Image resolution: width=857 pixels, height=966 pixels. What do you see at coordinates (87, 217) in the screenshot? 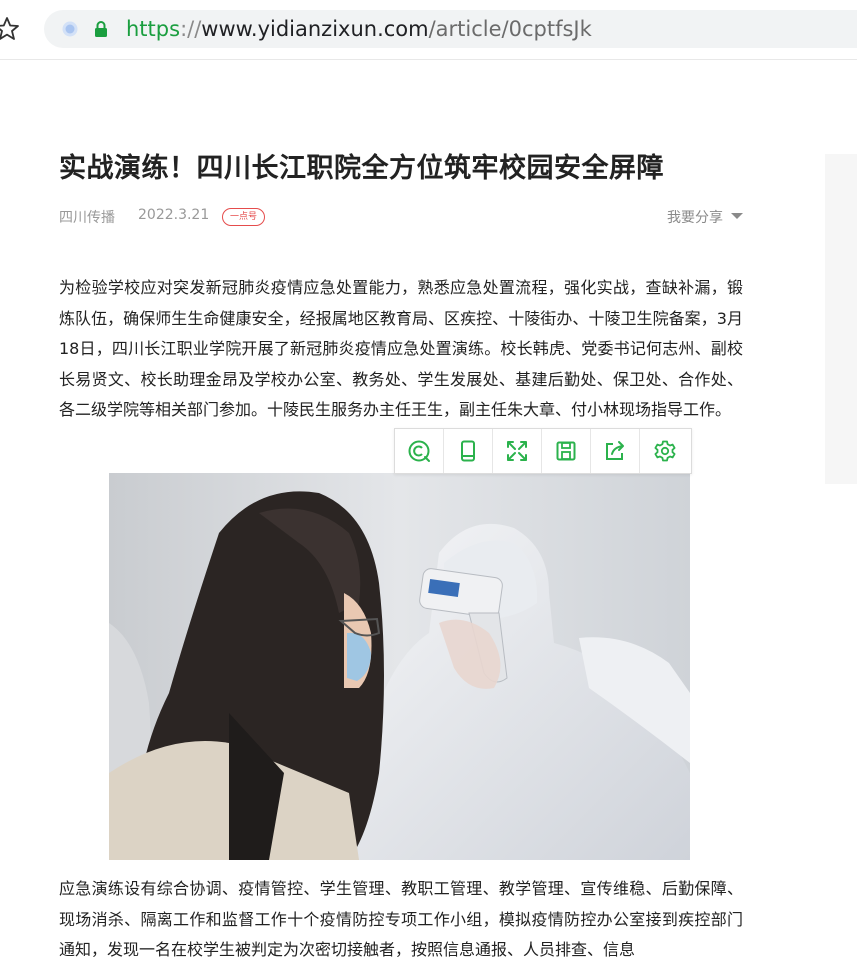
I see `article-source: 四川传播` at bounding box center [87, 217].